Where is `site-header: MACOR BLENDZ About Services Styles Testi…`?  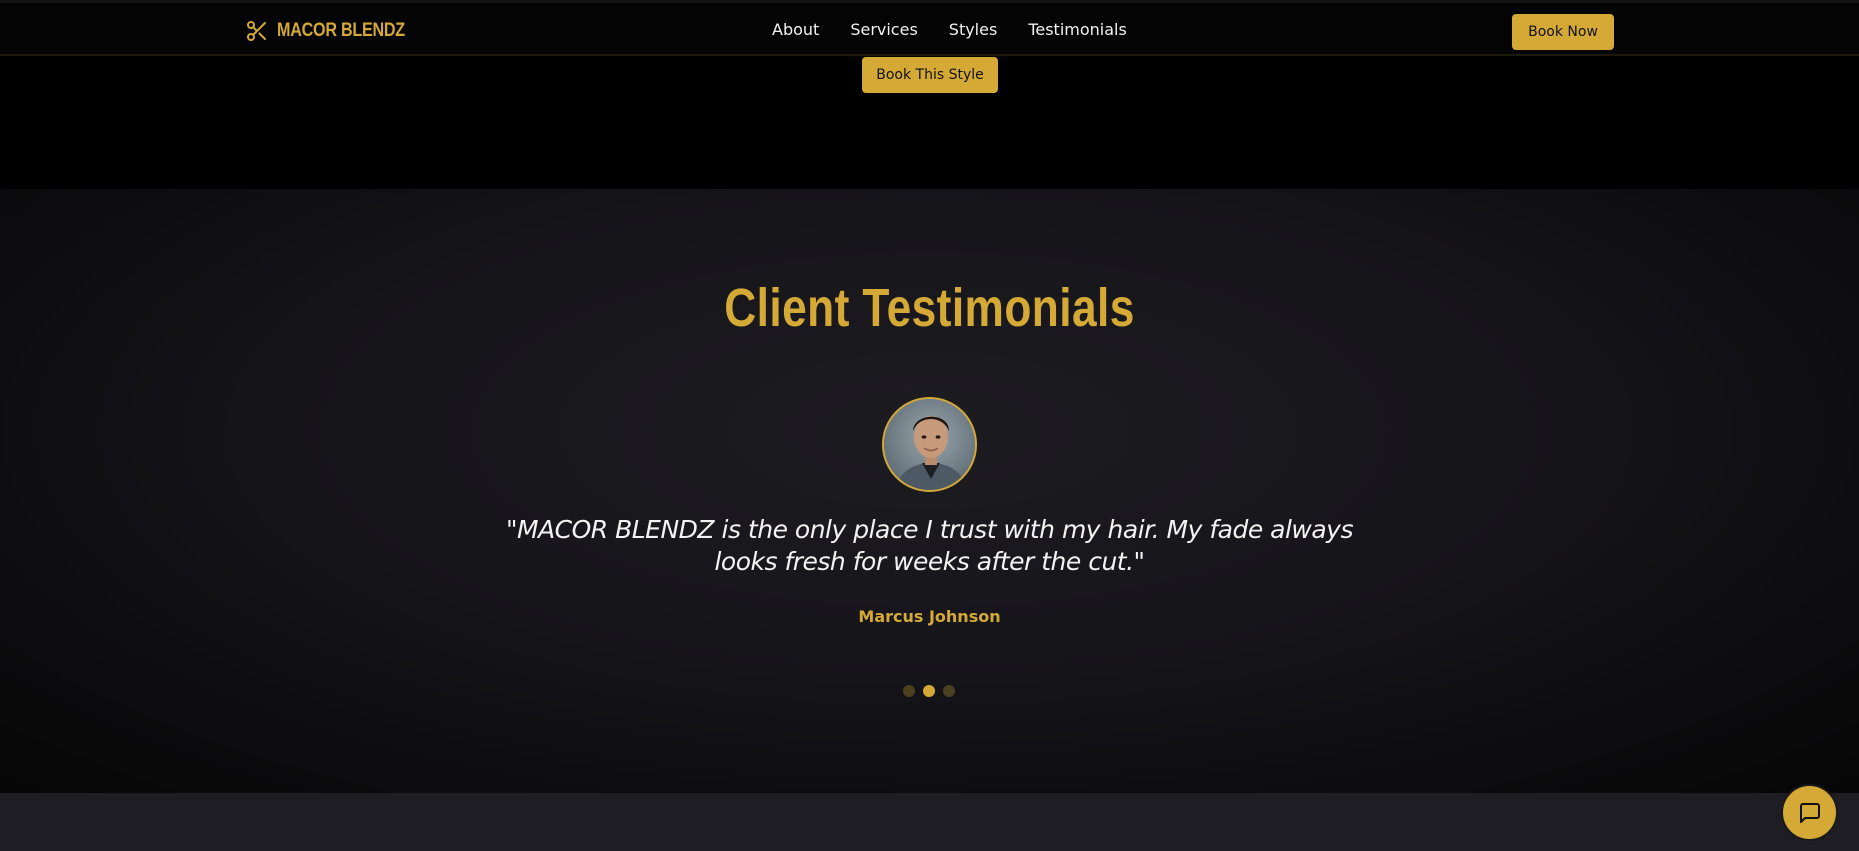
site-header: MACOR BLENDZ About Services Styles Testi… is located at coordinates (929, 28).